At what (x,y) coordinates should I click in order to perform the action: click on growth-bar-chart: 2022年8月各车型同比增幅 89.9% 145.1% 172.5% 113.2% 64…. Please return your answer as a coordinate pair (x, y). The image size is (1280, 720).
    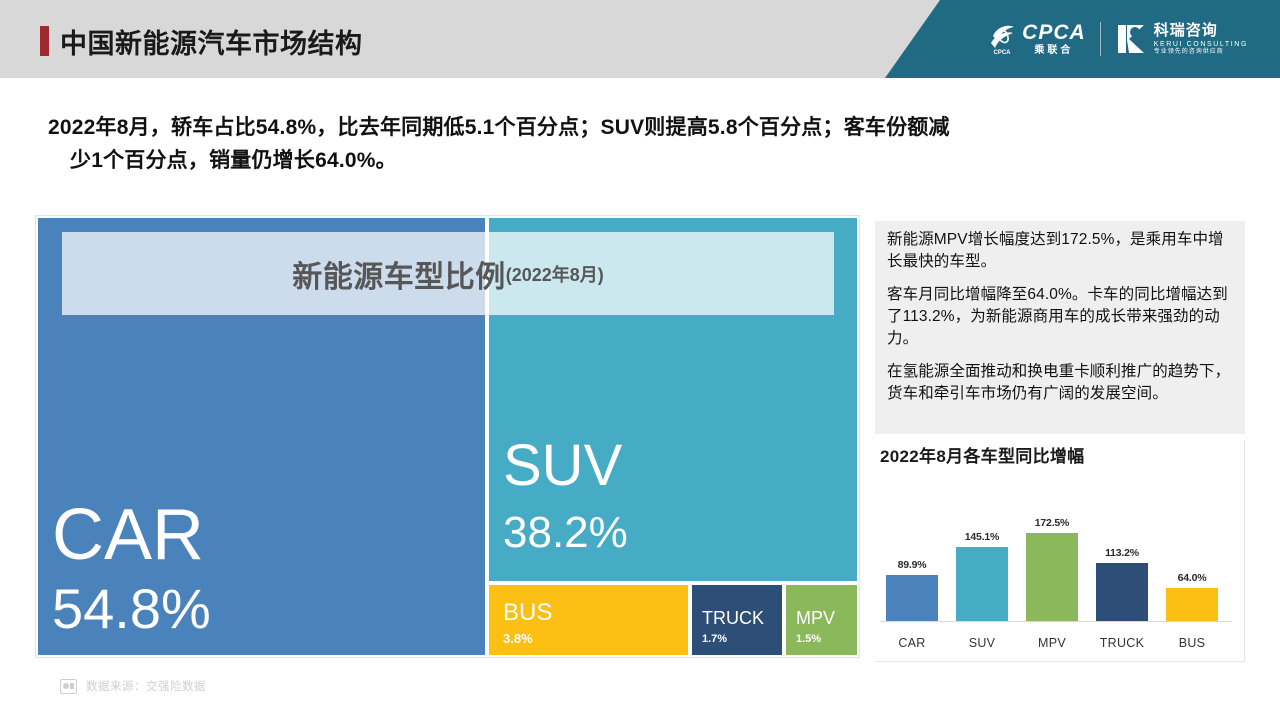
    Looking at the image, I should click on (1060, 551).